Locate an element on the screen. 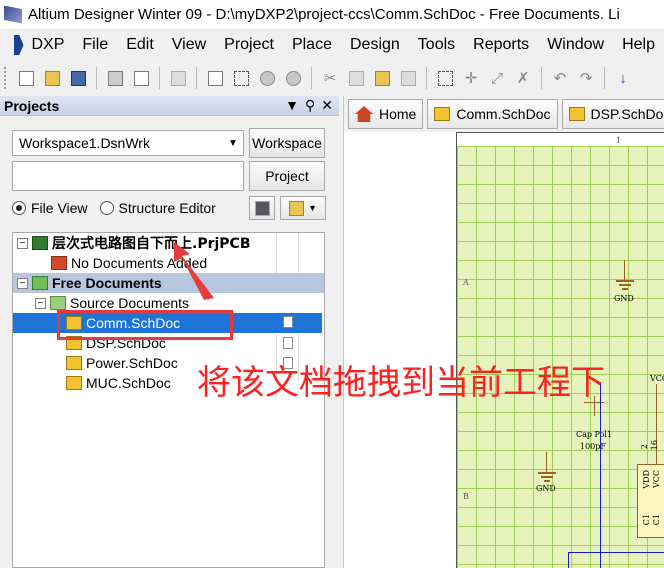 This screenshot has height=568, width=664. highlight-box is located at coordinates (145, 325).